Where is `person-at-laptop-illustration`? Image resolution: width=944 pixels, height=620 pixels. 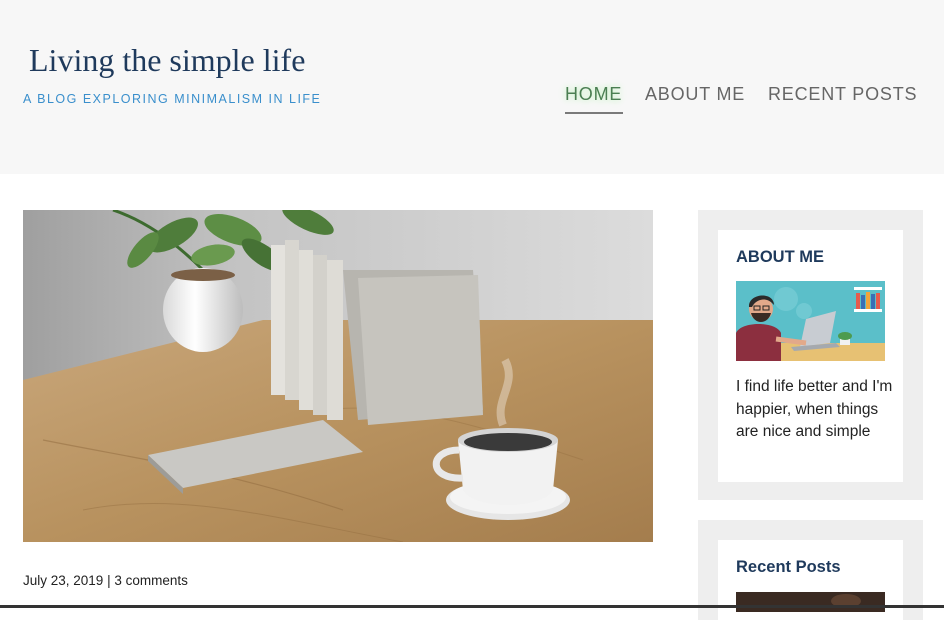
person-at-laptop-illustration is located at coordinates (810, 321).